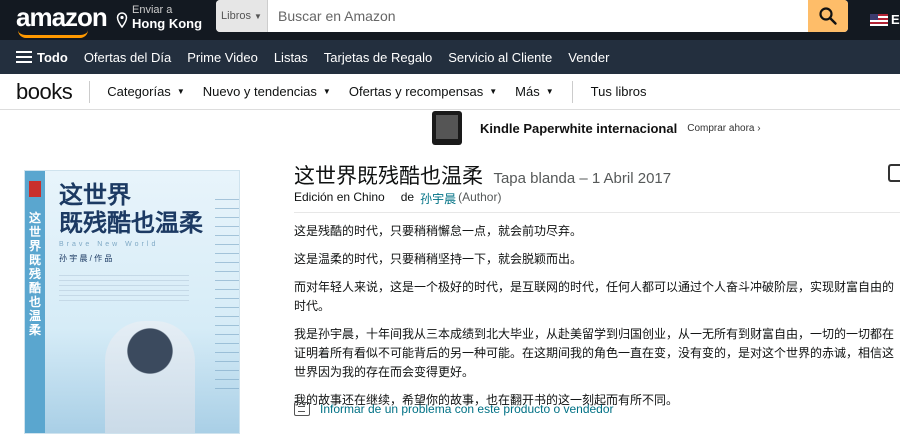  What do you see at coordinates (527, 91) in the screenshot?
I see `subnav-mas-label: Más` at bounding box center [527, 91].